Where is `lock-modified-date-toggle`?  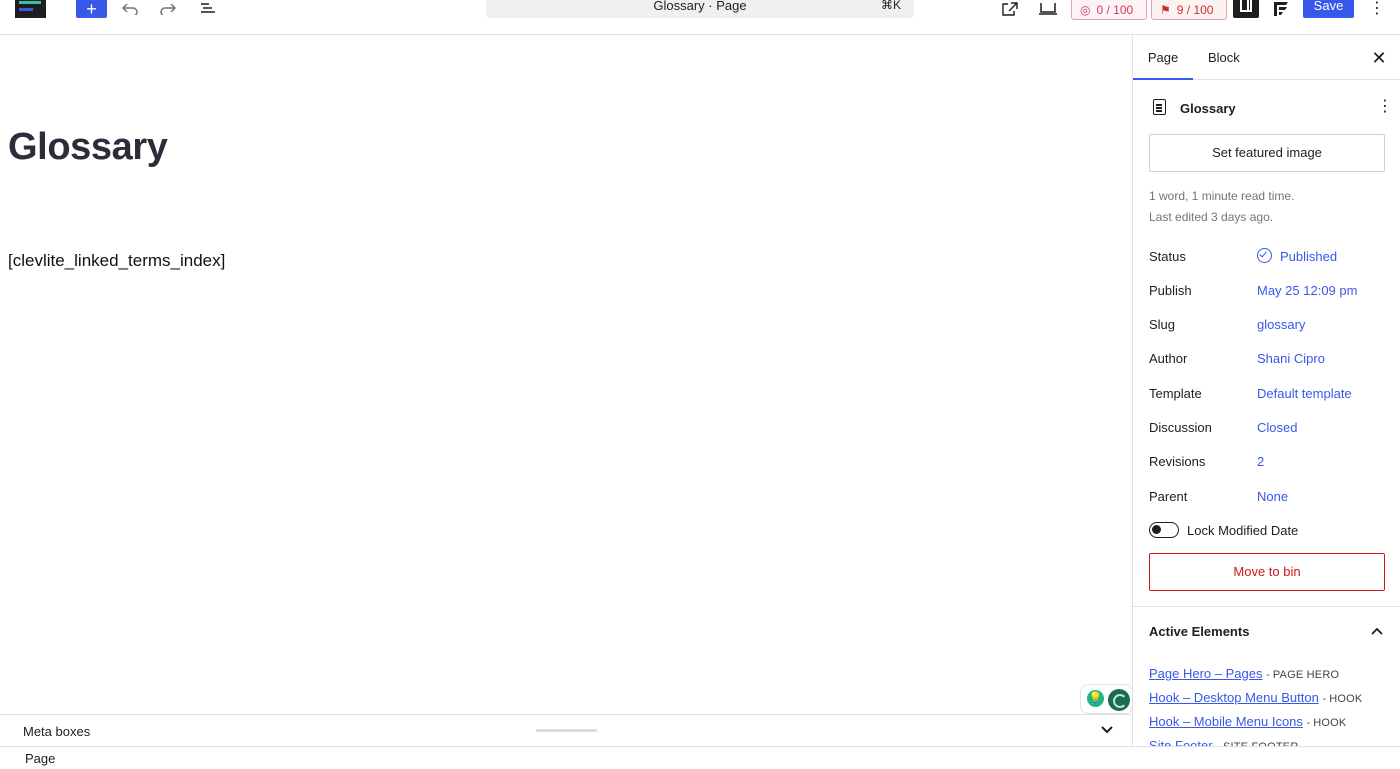
lock-modified-date-toggle is located at coordinates (1164, 530).